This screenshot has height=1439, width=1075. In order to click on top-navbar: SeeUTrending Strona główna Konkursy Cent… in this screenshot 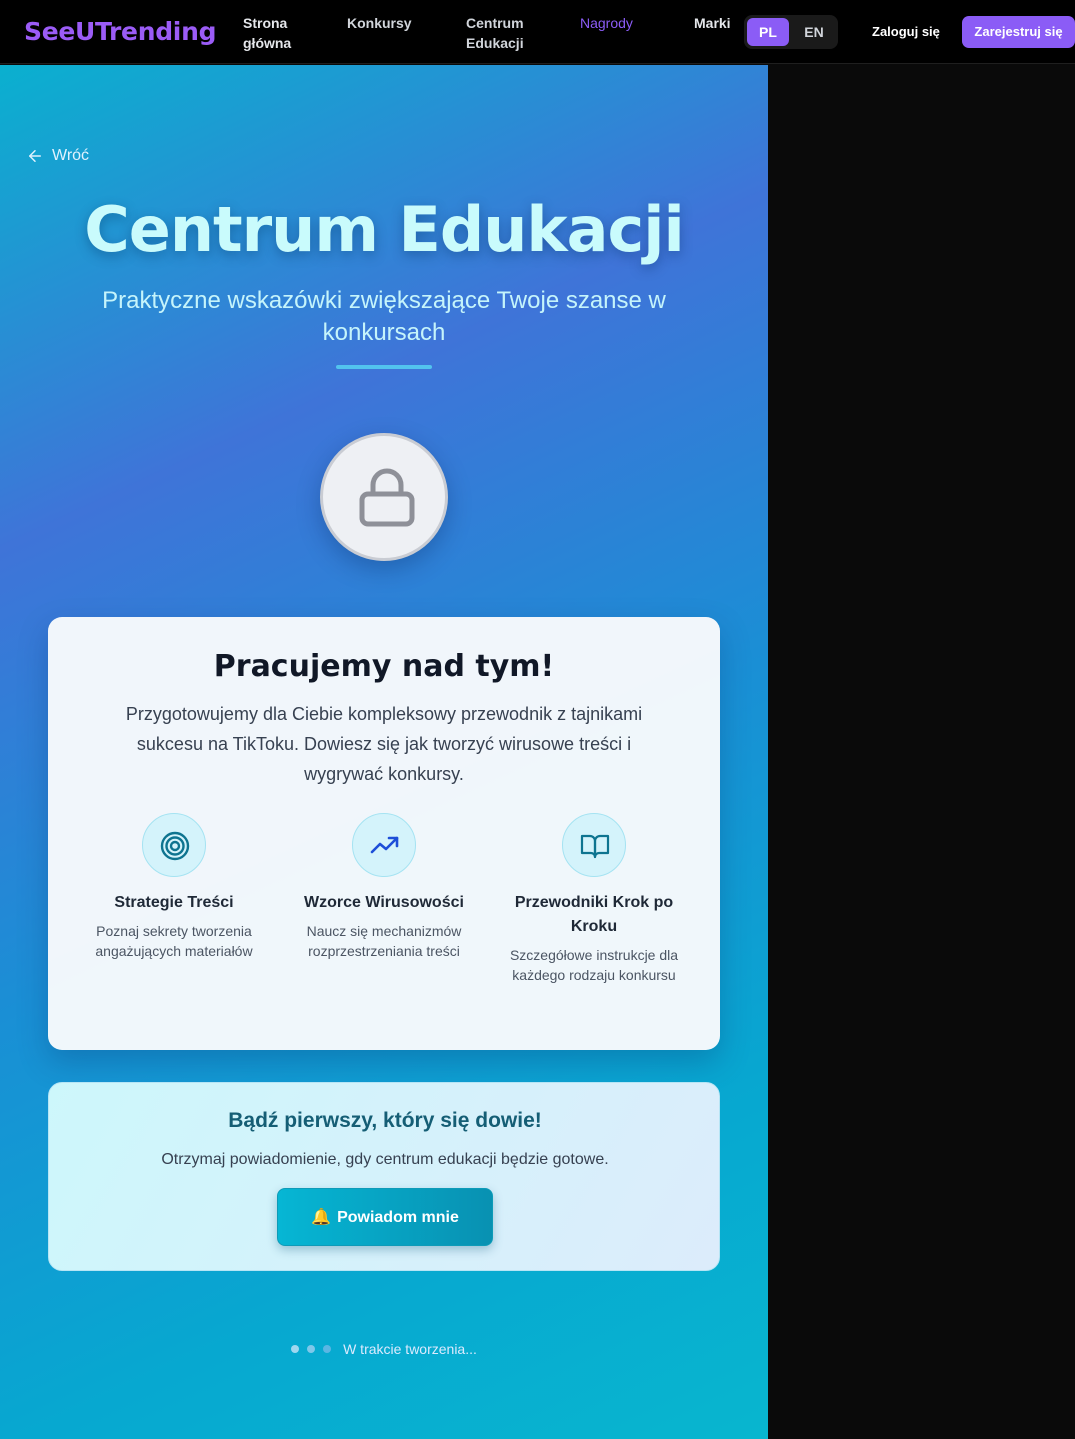, I will do `click(537, 32)`.